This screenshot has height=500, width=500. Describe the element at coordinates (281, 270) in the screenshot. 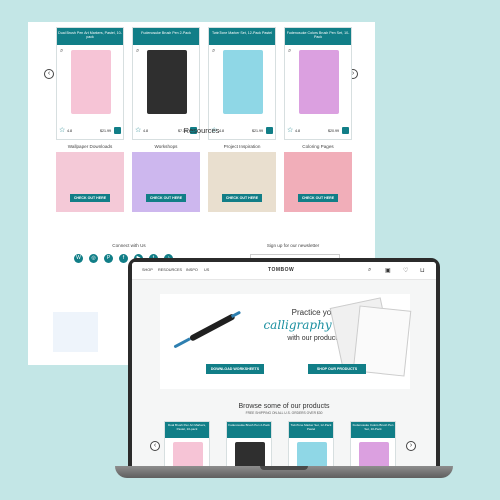

I see `site-logo: TOMBOW` at that location.